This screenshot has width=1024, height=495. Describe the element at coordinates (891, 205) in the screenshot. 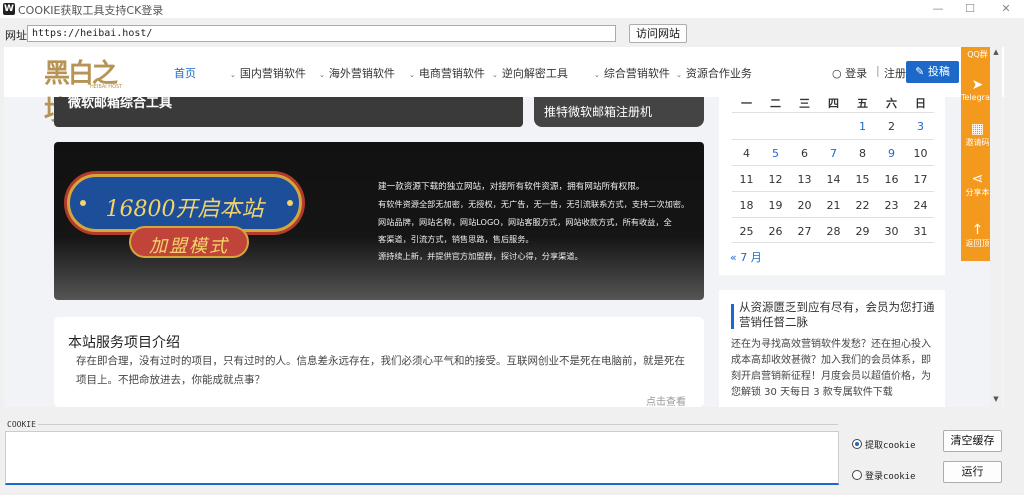

I see `calendar-day: 23` at that location.